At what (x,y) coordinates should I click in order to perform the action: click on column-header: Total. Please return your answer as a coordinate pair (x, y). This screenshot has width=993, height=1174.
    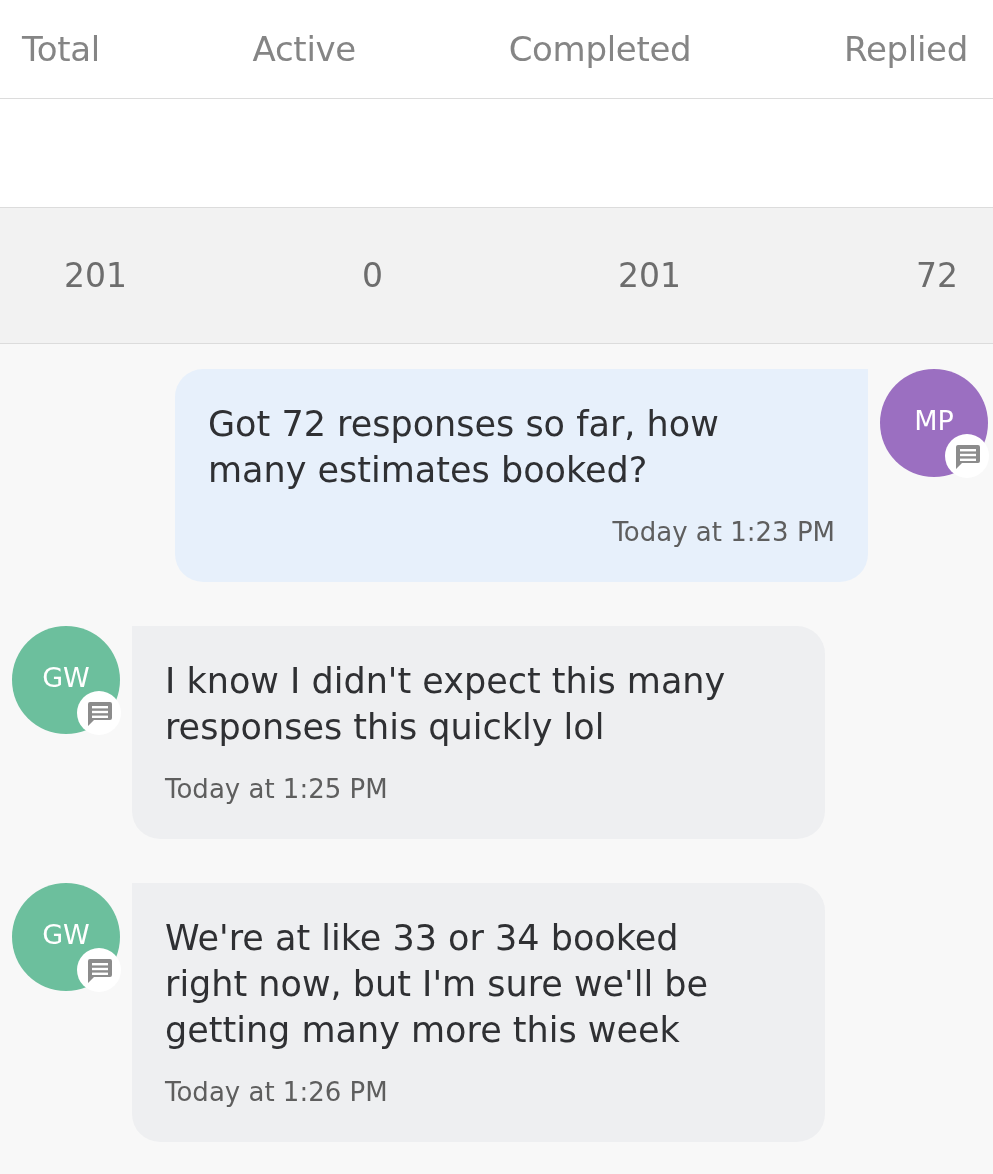
    Looking at the image, I should click on (61, 49).